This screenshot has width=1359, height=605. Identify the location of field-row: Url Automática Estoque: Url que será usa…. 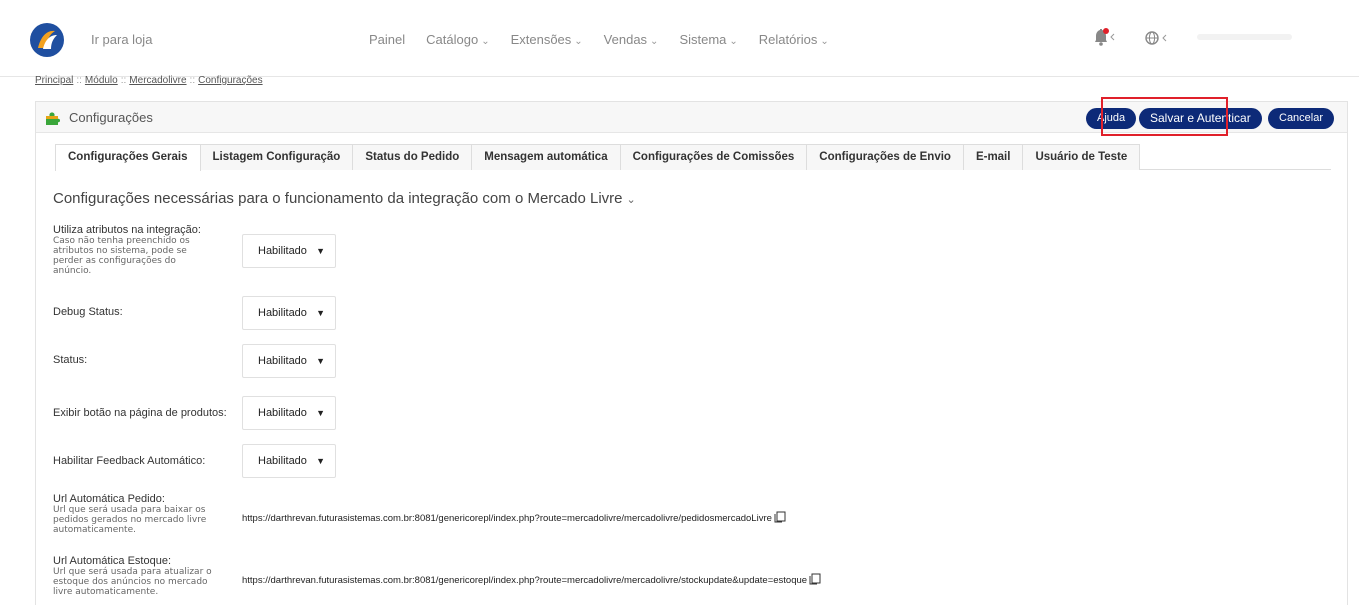
(132, 576).